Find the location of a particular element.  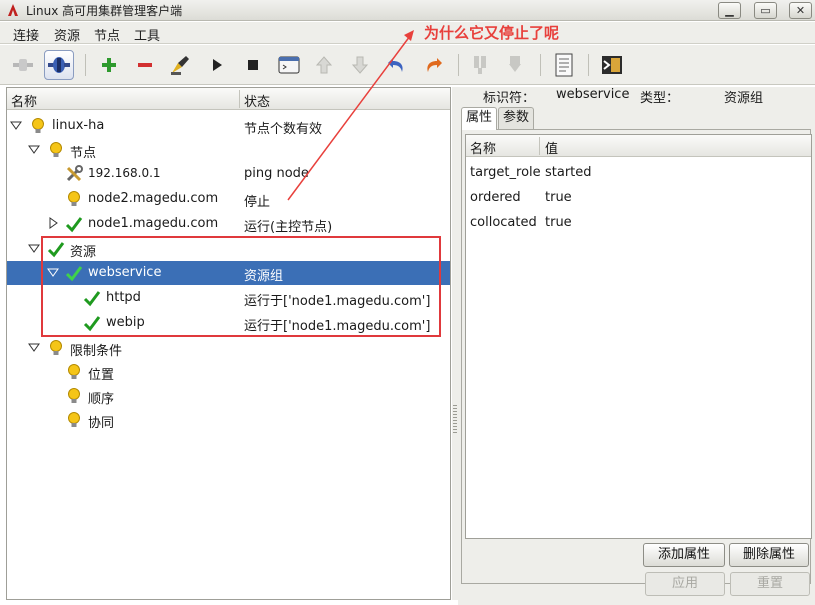

move-up-icon is located at coordinates (324, 65).